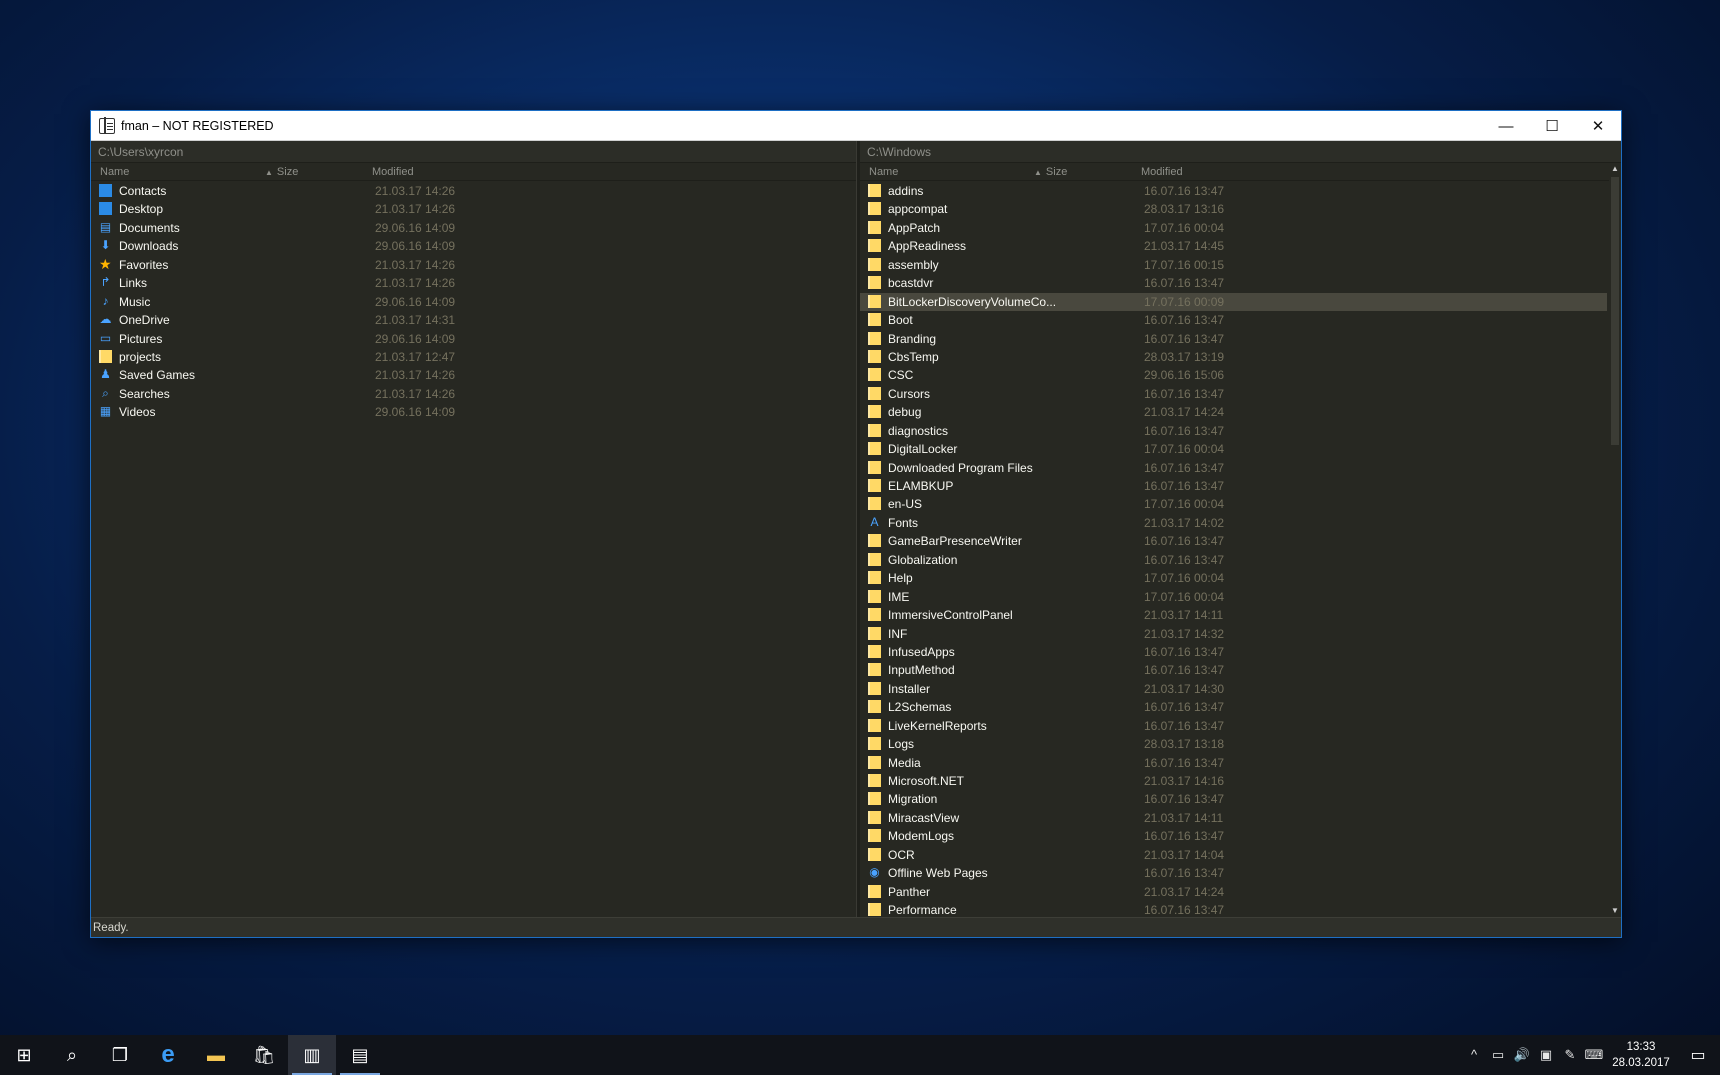 This screenshot has width=1720, height=1075. What do you see at coordinates (1184, 670) in the screenshot?
I see `file-modified: 16.07.16 13:47` at bounding box center [1184, 670].